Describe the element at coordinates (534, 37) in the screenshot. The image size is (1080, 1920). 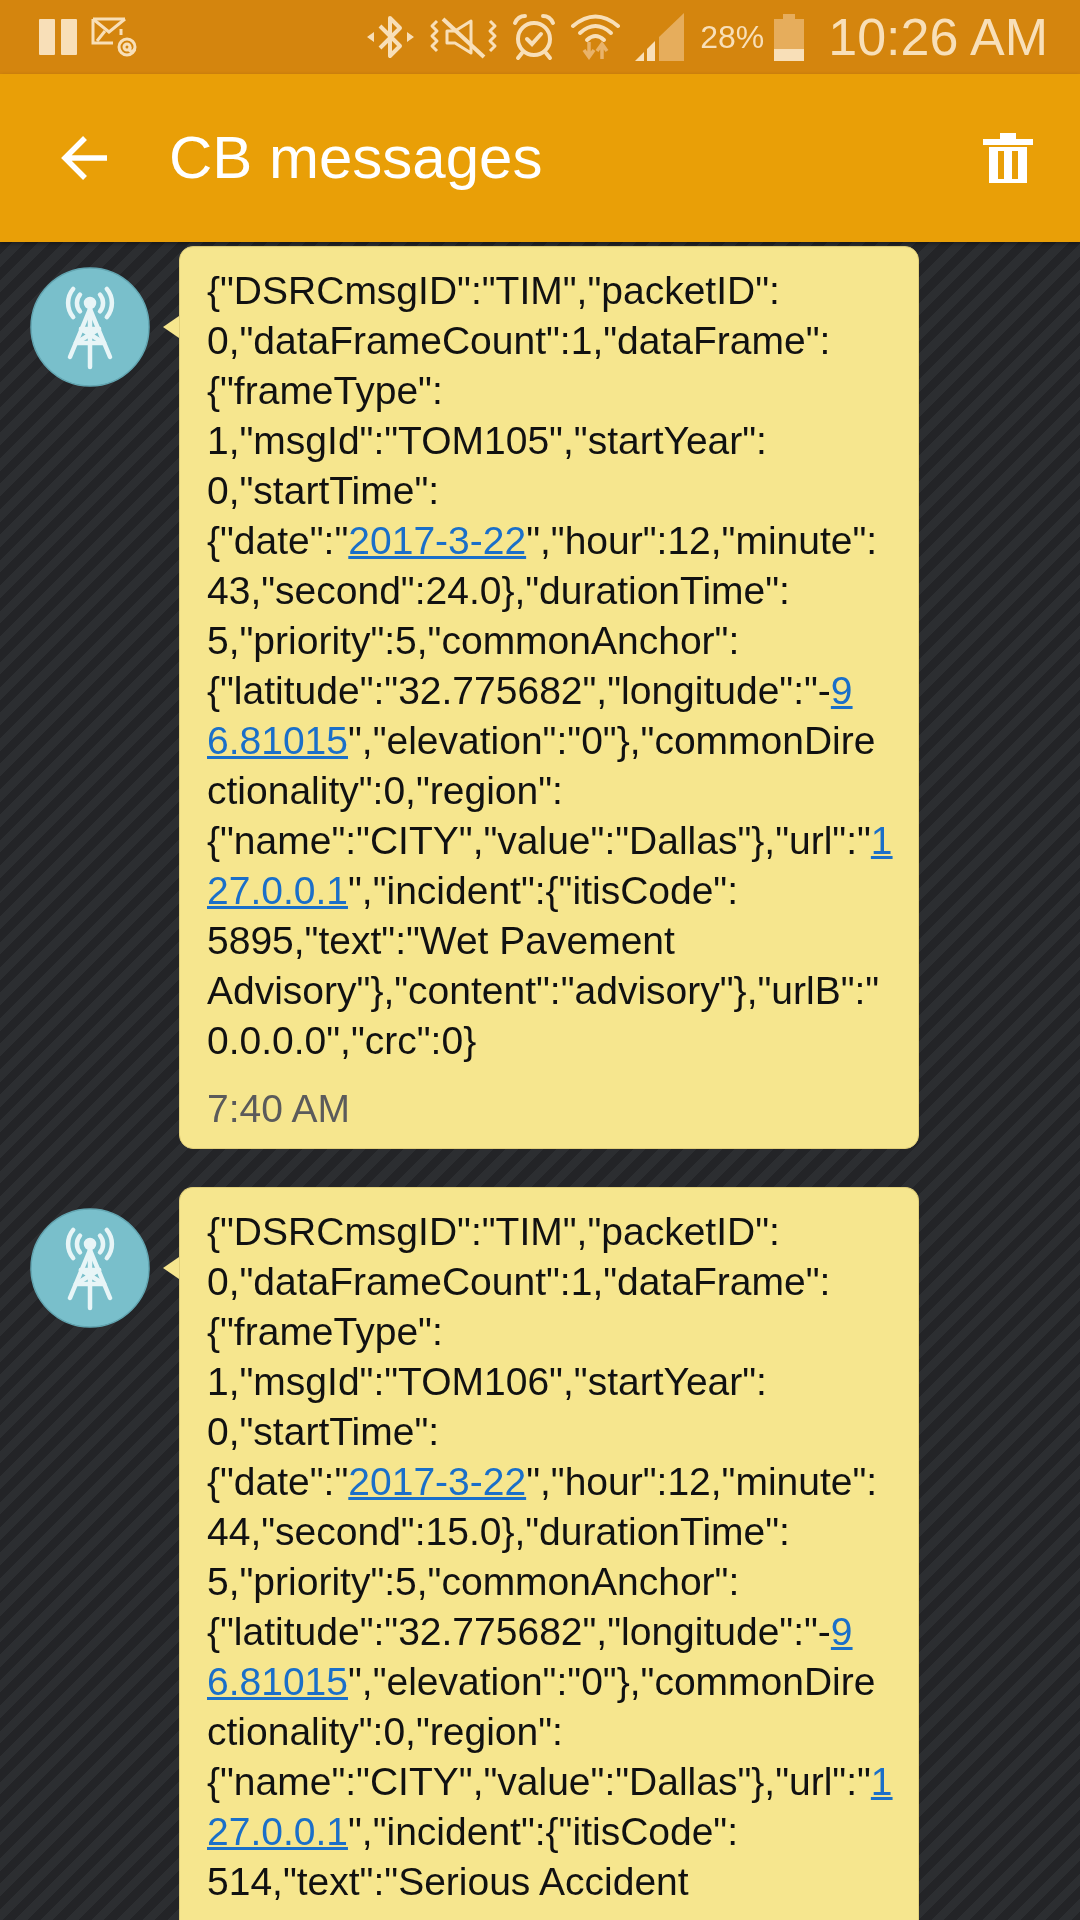
I see `alarm-clock-icon` at that location.